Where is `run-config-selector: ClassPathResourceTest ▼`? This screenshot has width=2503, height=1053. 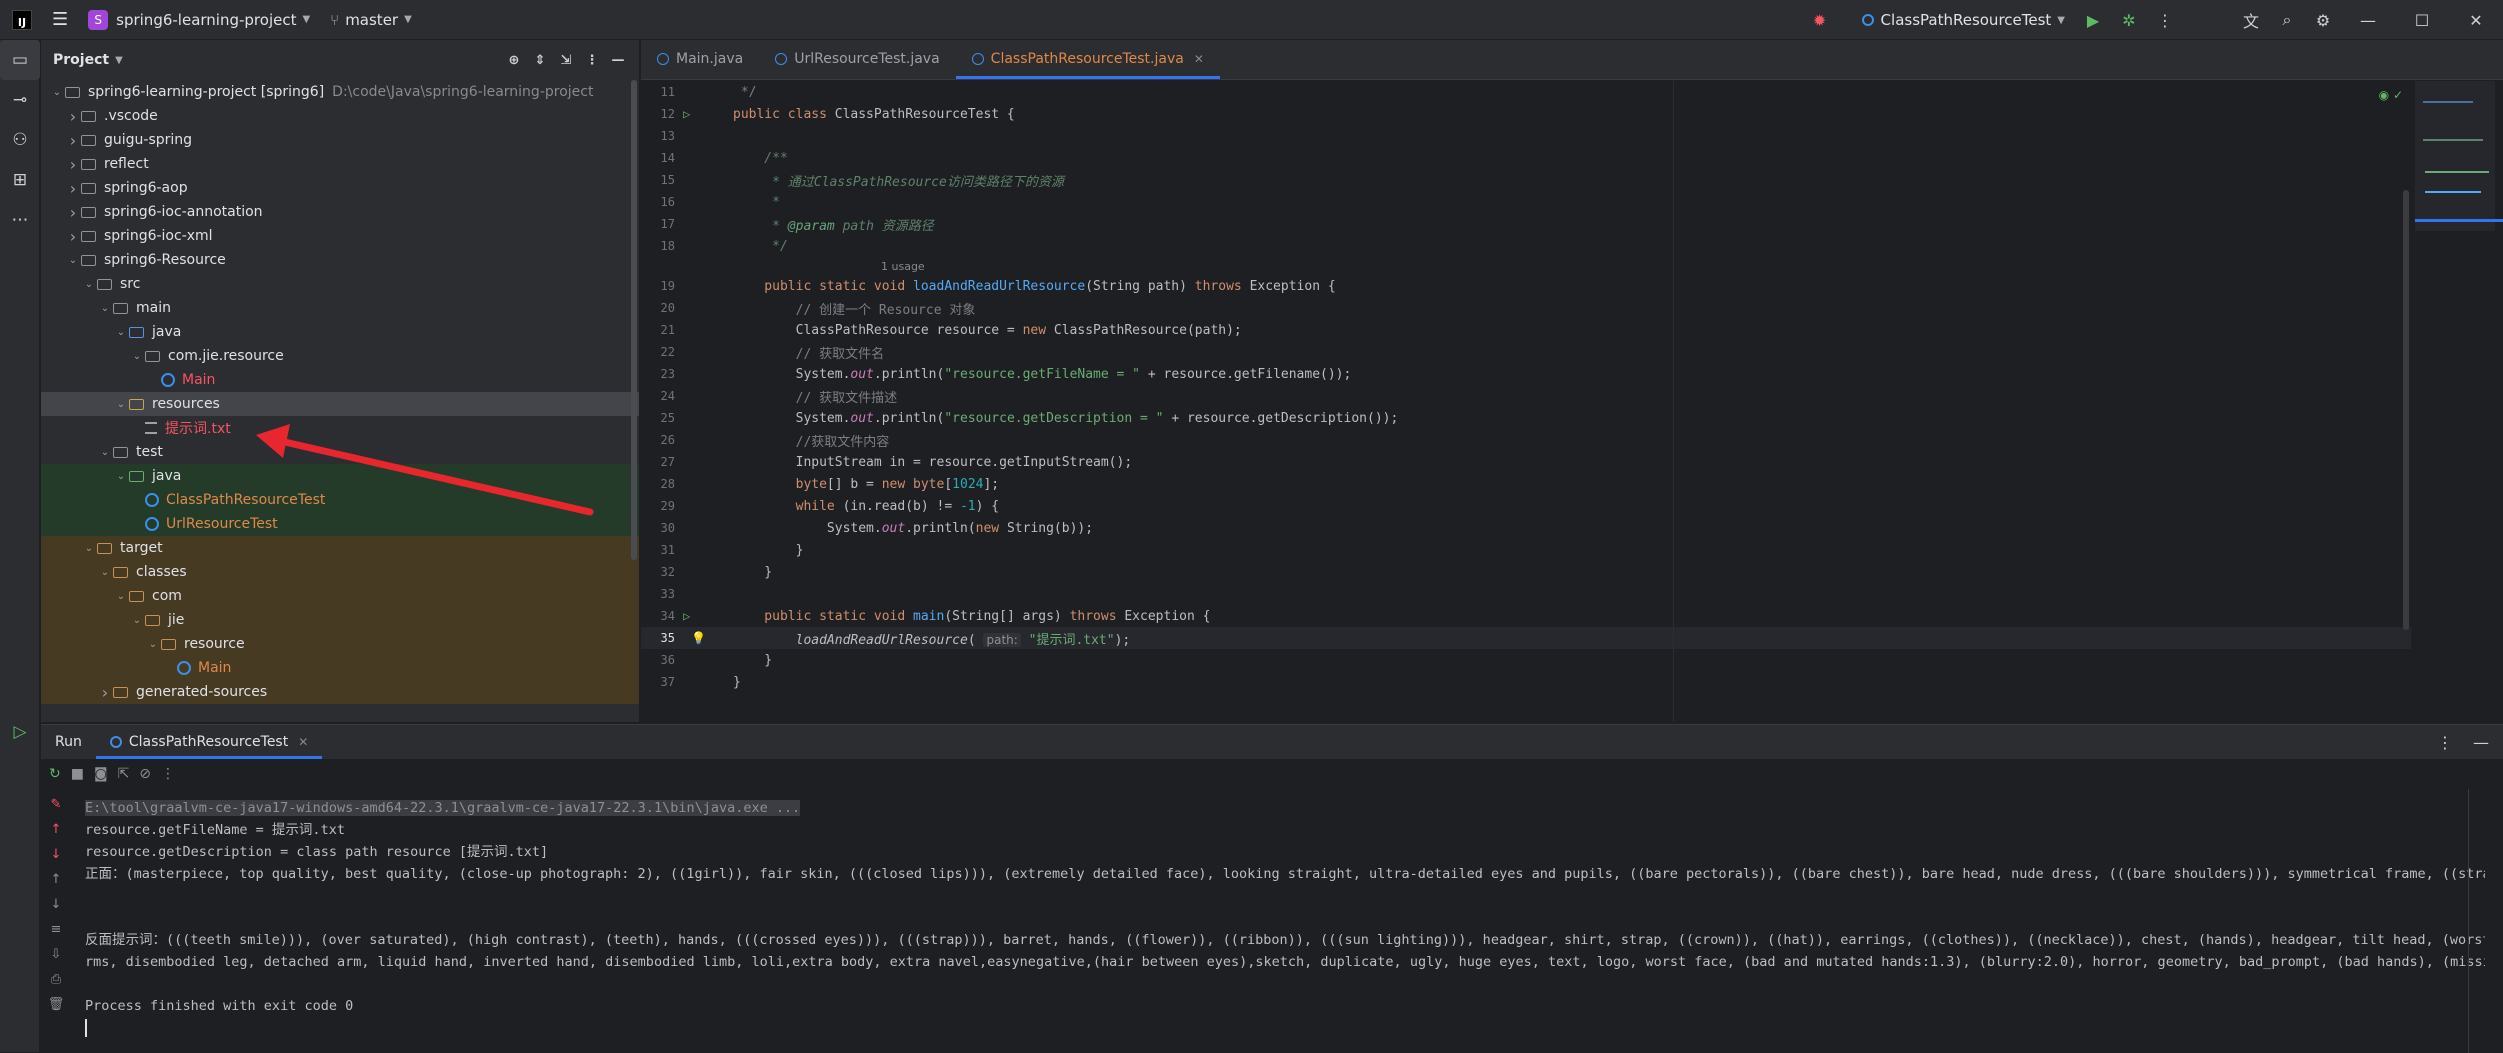 run-config-selector: ClassPathResourceTest ▼ is located at coordinates (1963, 20).